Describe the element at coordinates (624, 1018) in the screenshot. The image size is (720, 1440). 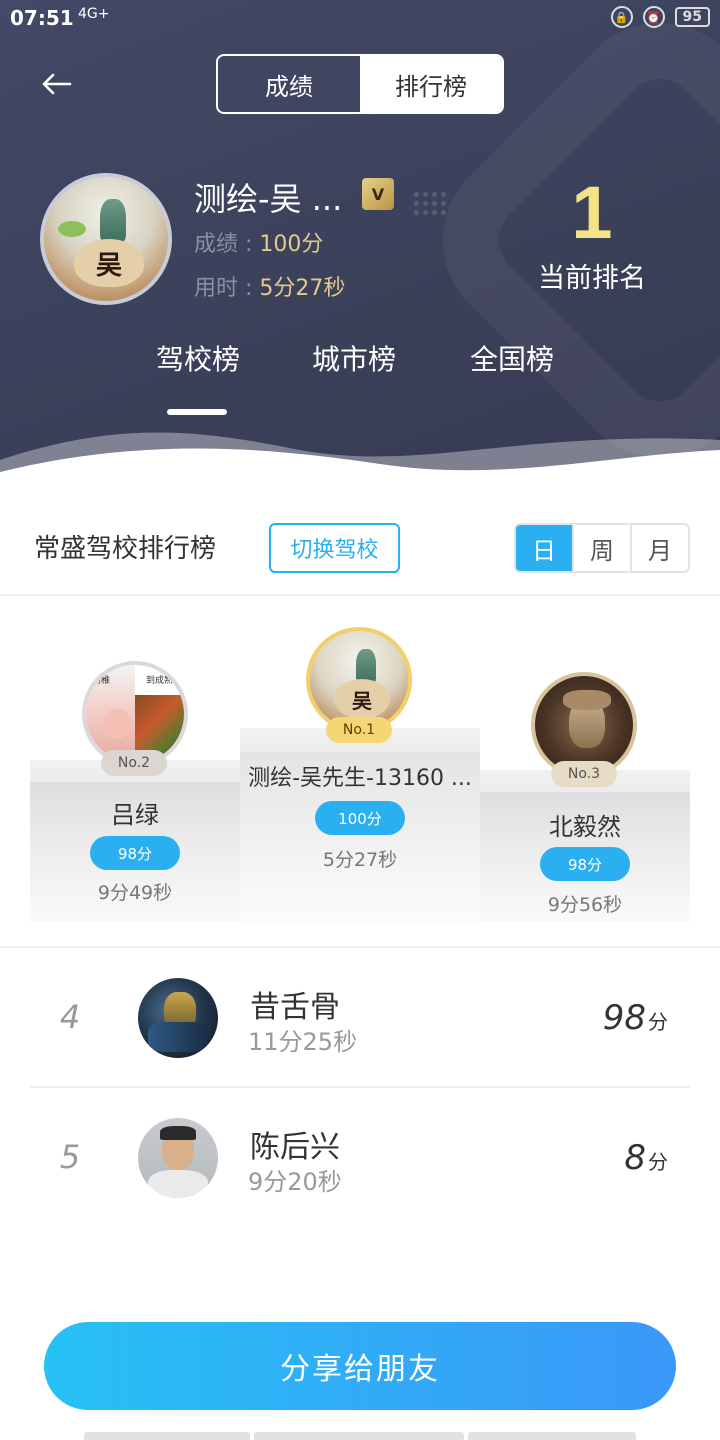
I see `list-score-value: 98` at that location.